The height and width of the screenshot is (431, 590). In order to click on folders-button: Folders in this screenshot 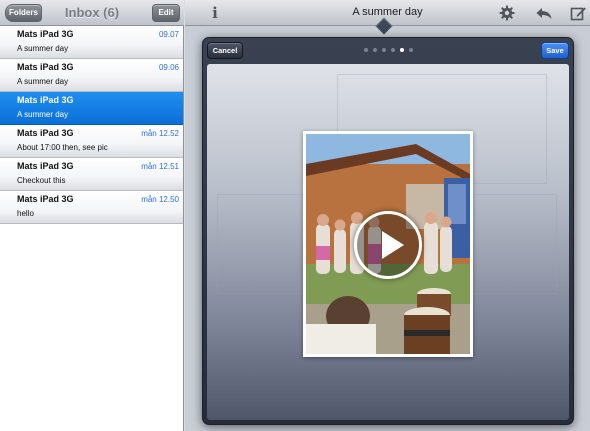, I will do `click(23, 13)`.